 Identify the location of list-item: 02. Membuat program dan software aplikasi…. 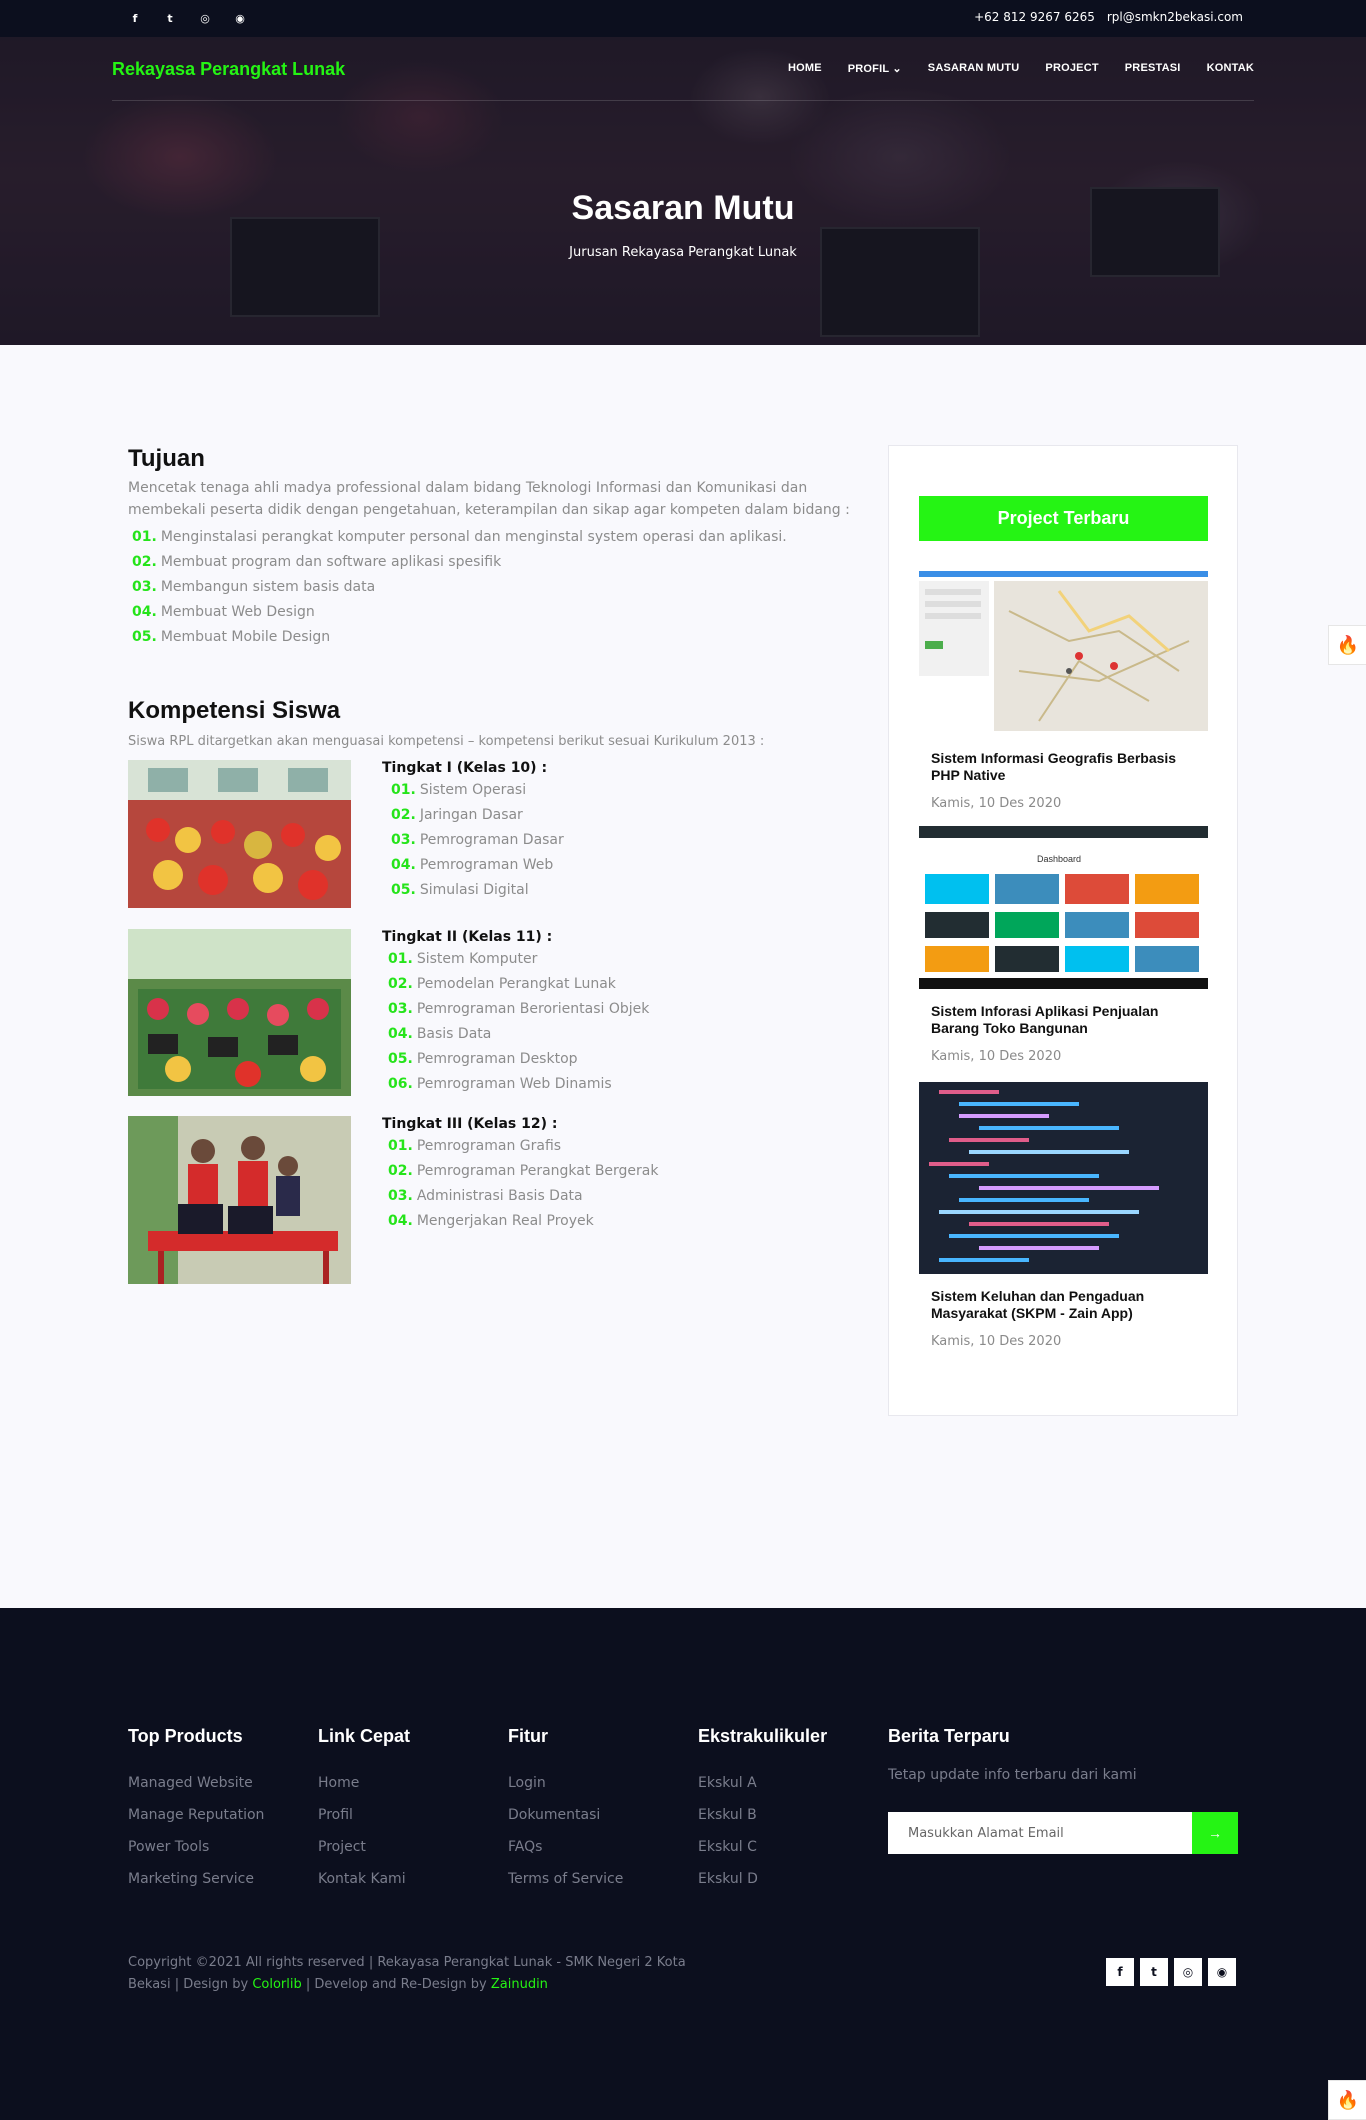
(459, 562).